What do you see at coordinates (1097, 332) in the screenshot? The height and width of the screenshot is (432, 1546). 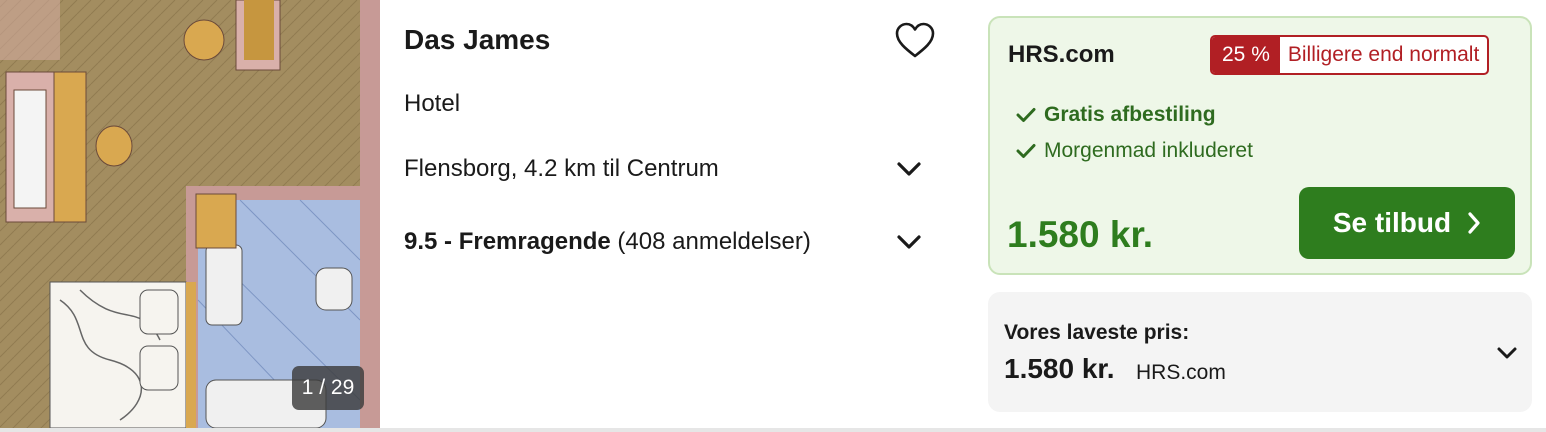 I see `lowest-price-label: Vores laveste pris:` at bounding box center [1097, 332].